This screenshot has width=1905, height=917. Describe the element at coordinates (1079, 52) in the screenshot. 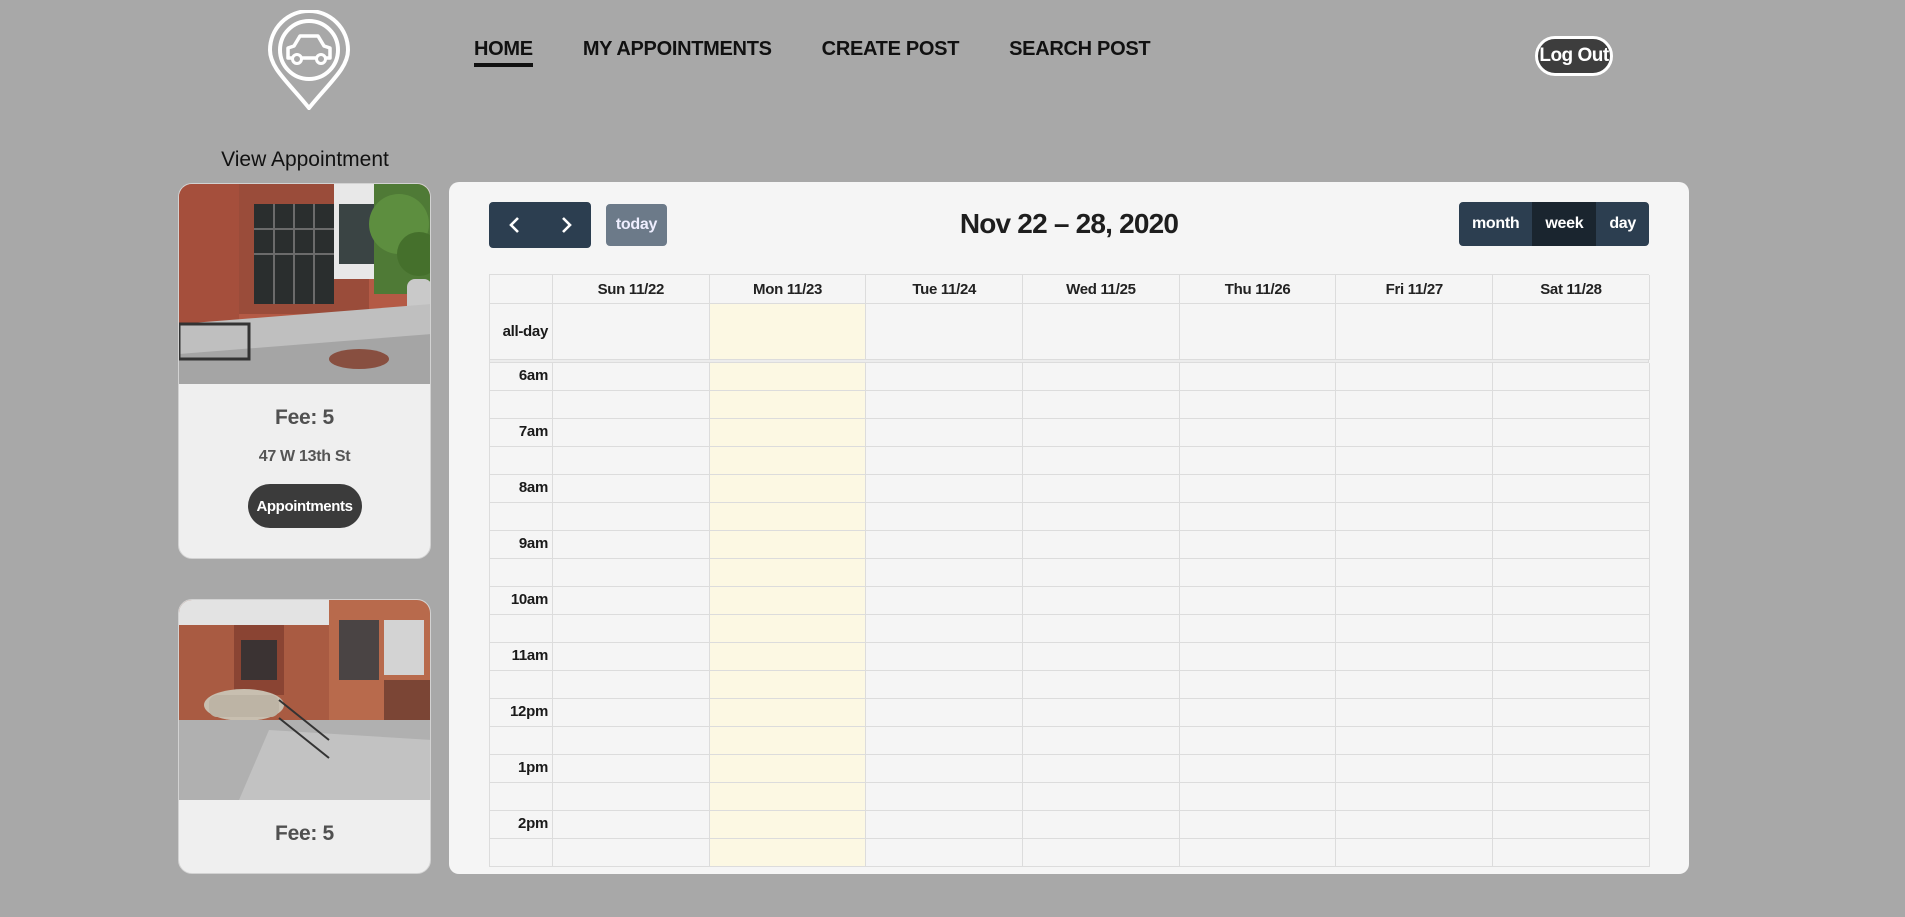

I see `nav-search-post: SEARCH POST` at that location.